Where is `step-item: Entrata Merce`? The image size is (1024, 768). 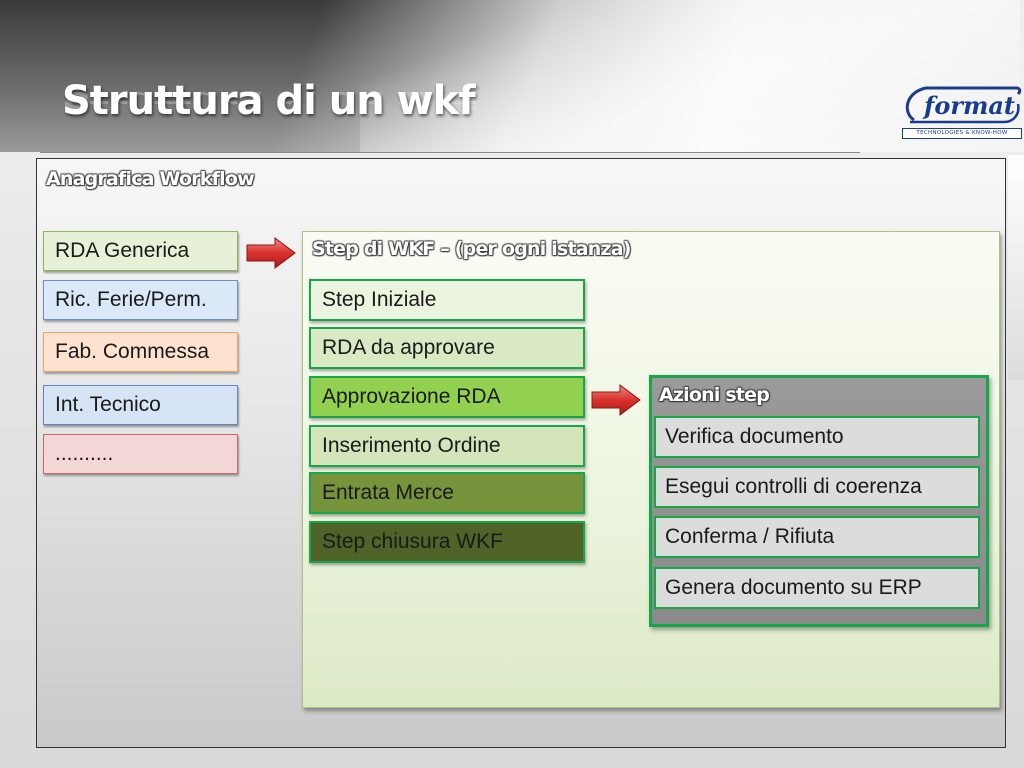 step-item: Entrata Merce is located at coordinates (447, 493).